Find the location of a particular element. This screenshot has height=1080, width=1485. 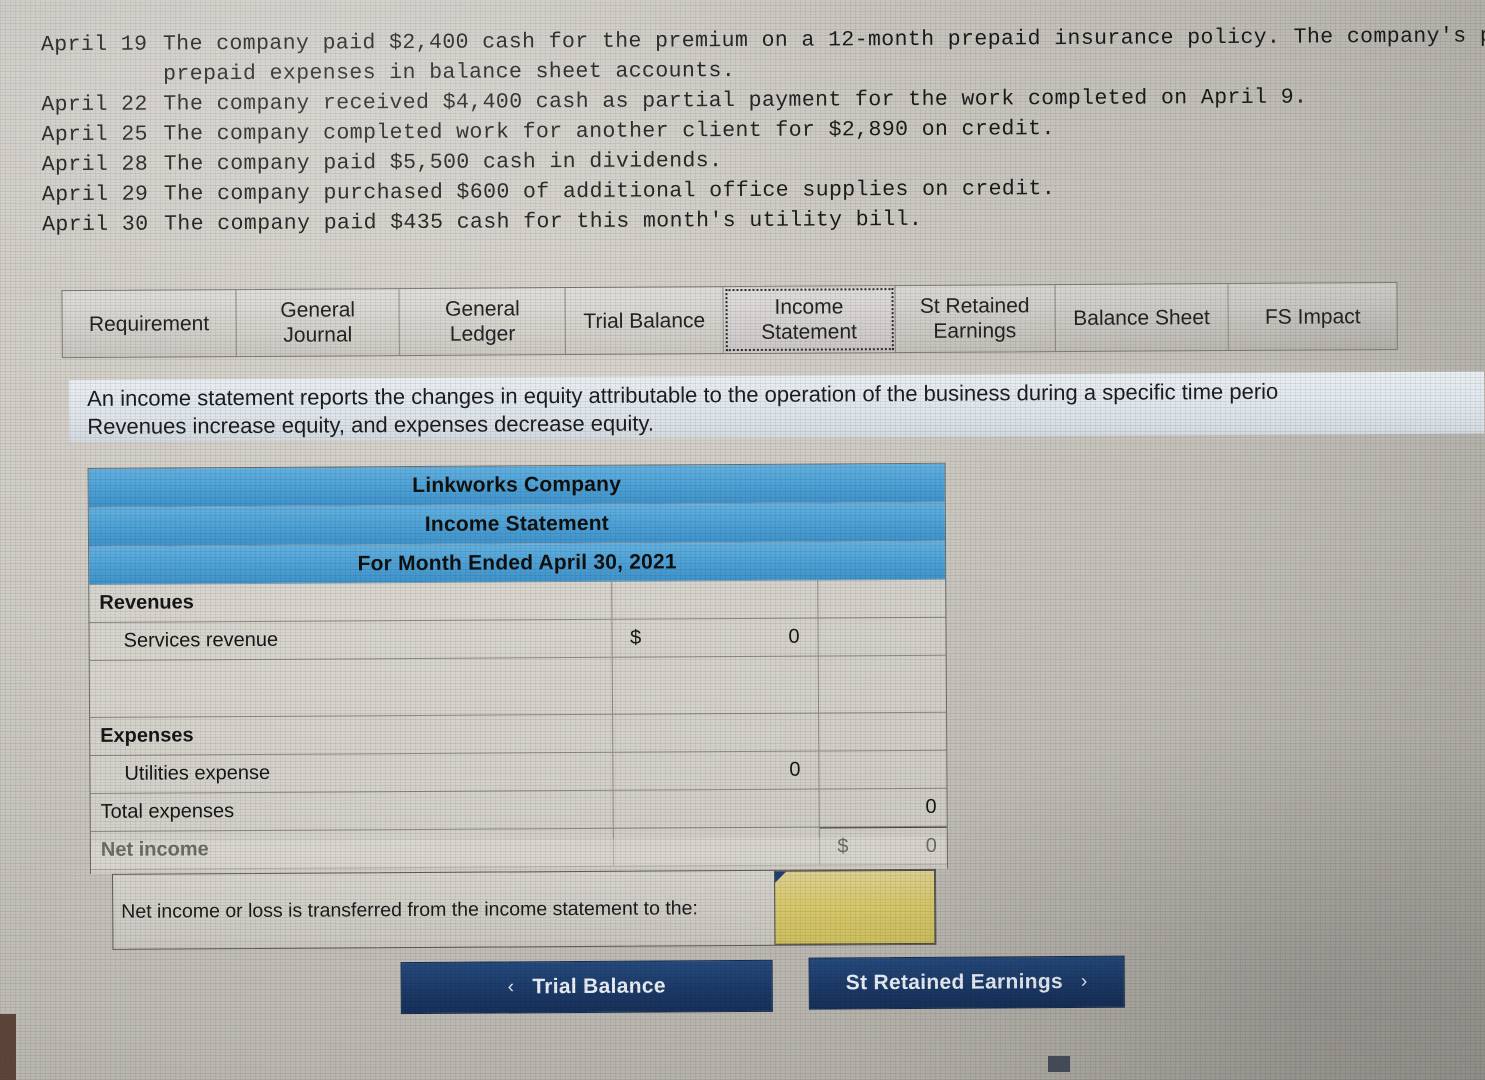

next-st-retained-earnings-button: St Retained Earnings › is located at coordinates (966, 982).